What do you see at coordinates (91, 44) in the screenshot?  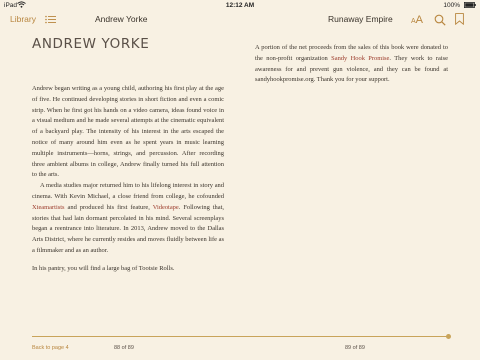 I see `chapter-heading: ANDREW YORKE` at bounding box center [91, 44].